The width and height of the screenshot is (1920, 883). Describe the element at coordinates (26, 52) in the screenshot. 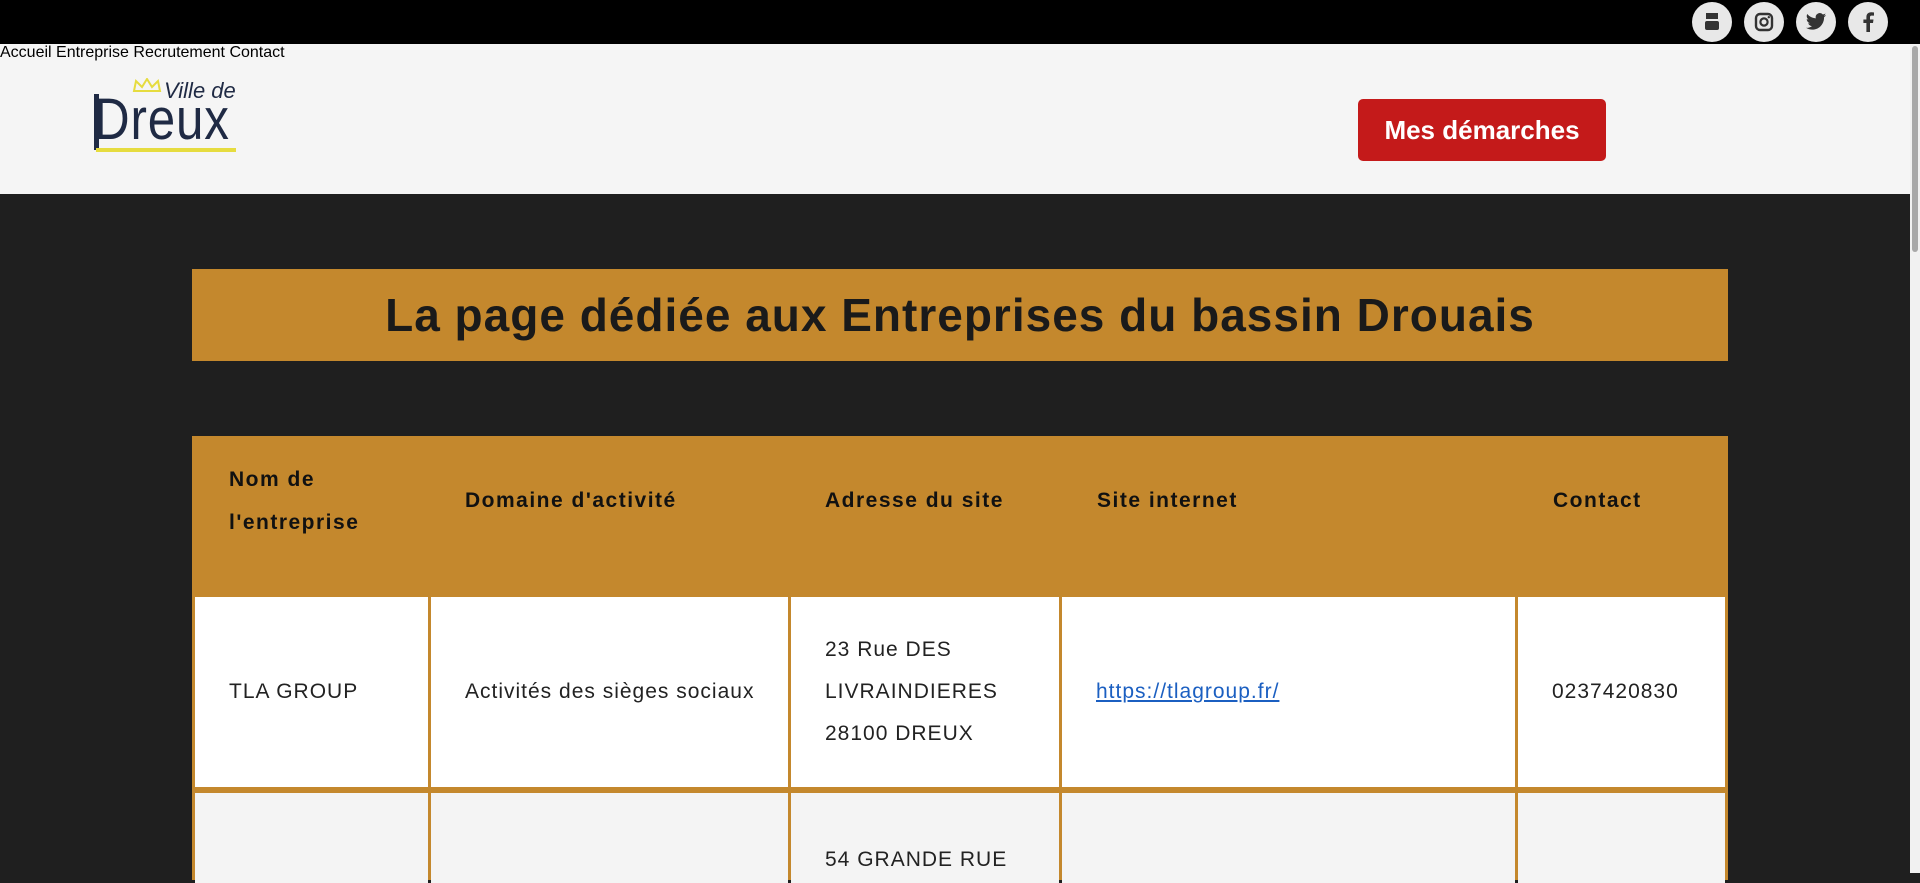

I see `nav-accueil: Accueil` at that location.